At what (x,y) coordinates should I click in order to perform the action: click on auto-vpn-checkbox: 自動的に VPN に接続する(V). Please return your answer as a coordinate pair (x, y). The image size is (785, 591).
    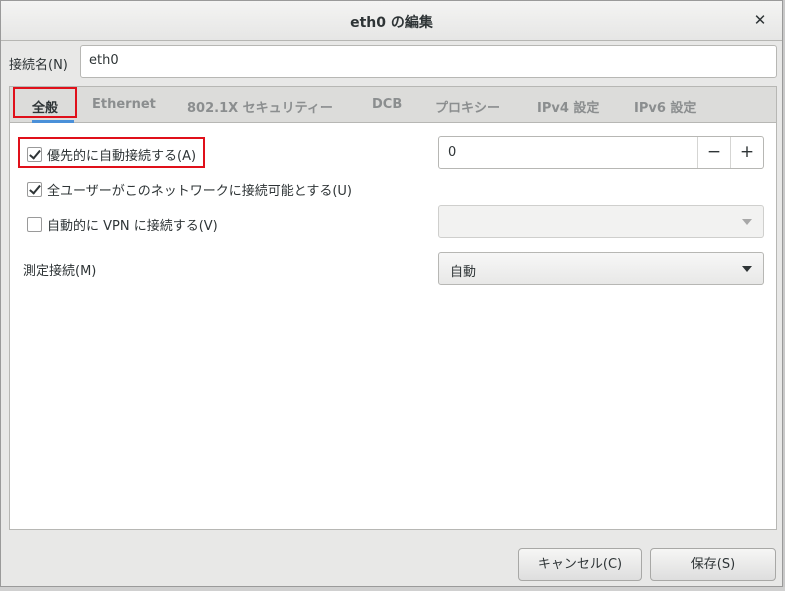
    Looking at the image, I should click on (122, 224).